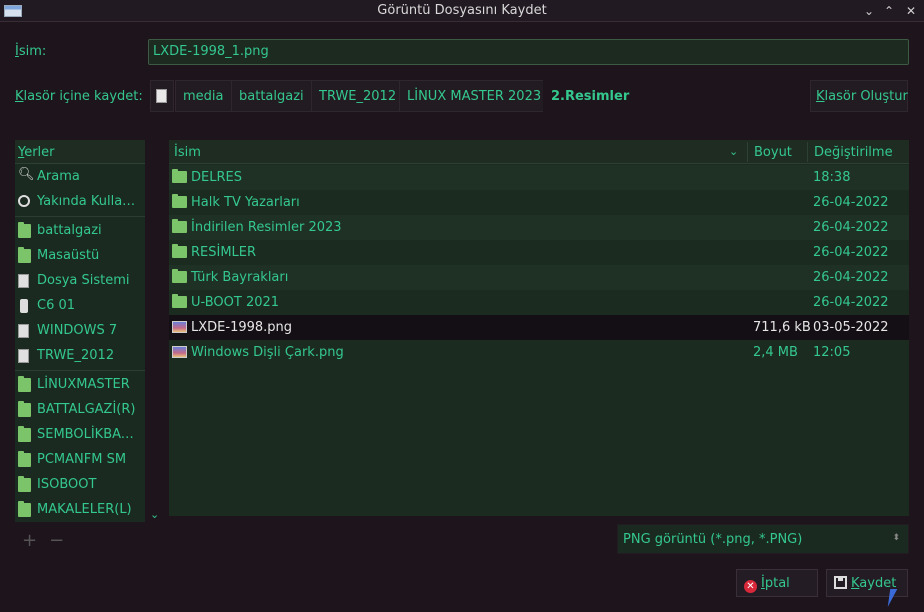 This screenshot has width=924, height=612. I want to click on column-name: İsim, so click(187, 152).